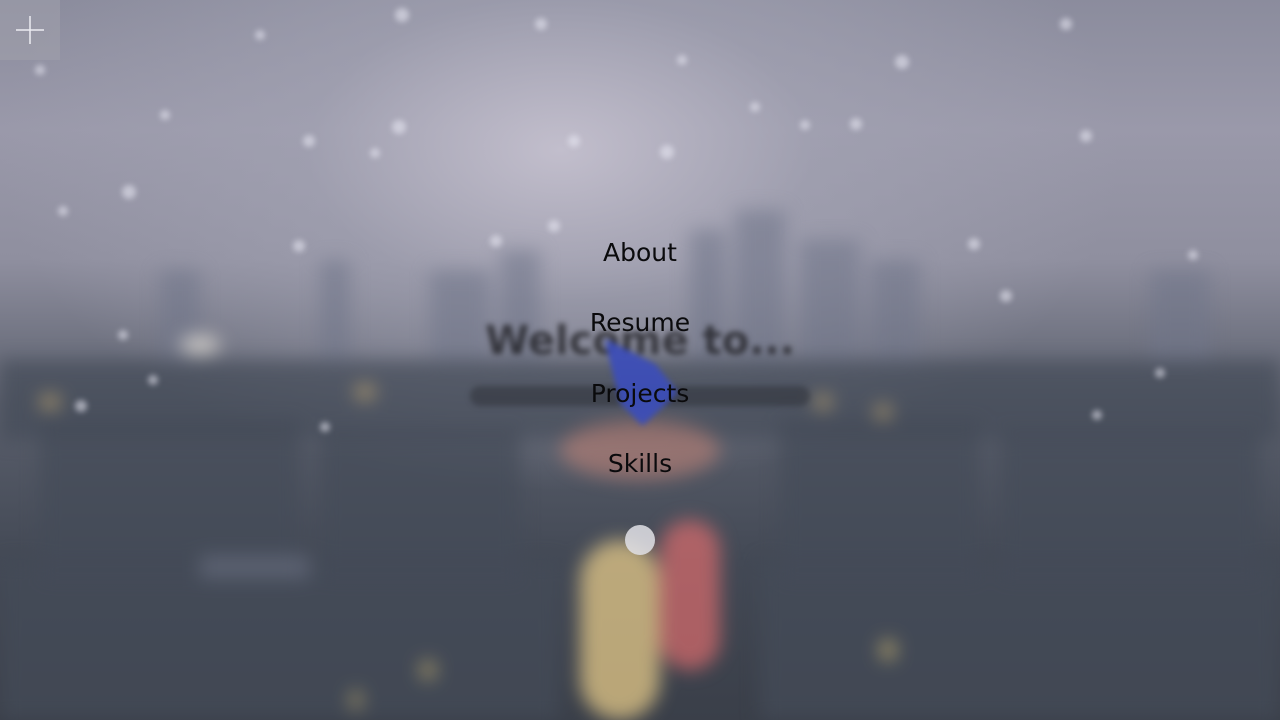  I want to click on menu-item-label: Skills, so click(640, 463).